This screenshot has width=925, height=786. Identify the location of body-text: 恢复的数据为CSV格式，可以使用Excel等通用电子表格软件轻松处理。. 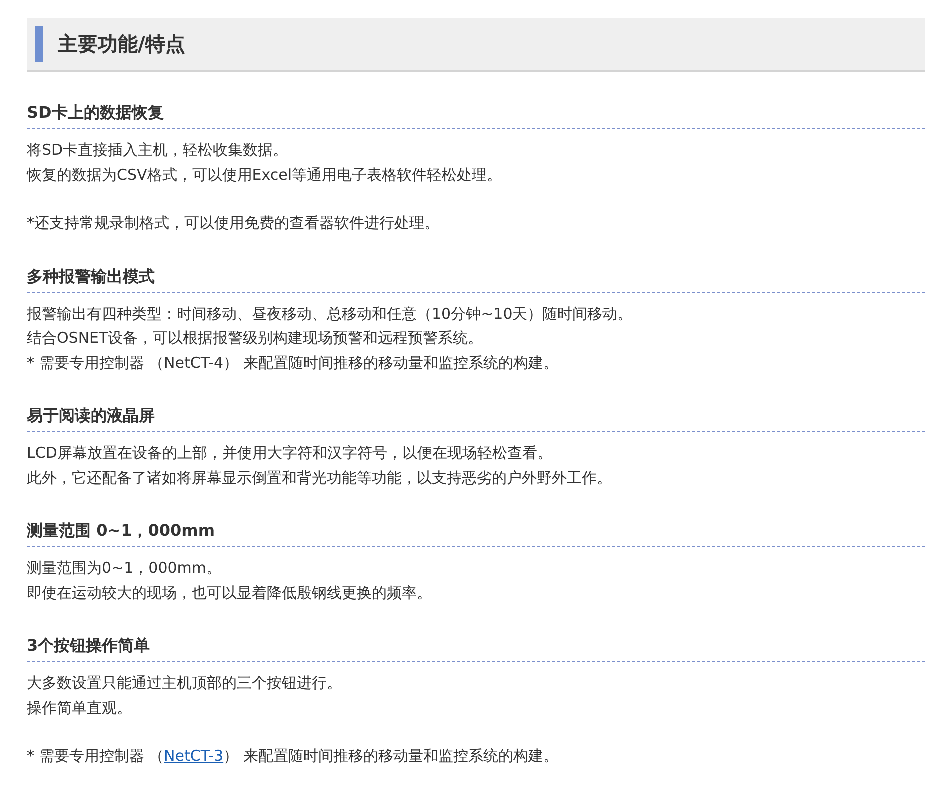
(264, 175).